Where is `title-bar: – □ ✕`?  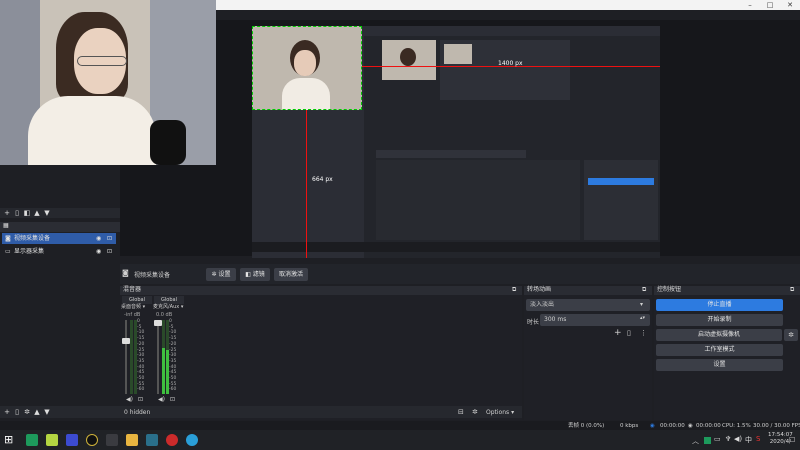
title-bar: – □ ✕ is located at coordinates (508, 5).